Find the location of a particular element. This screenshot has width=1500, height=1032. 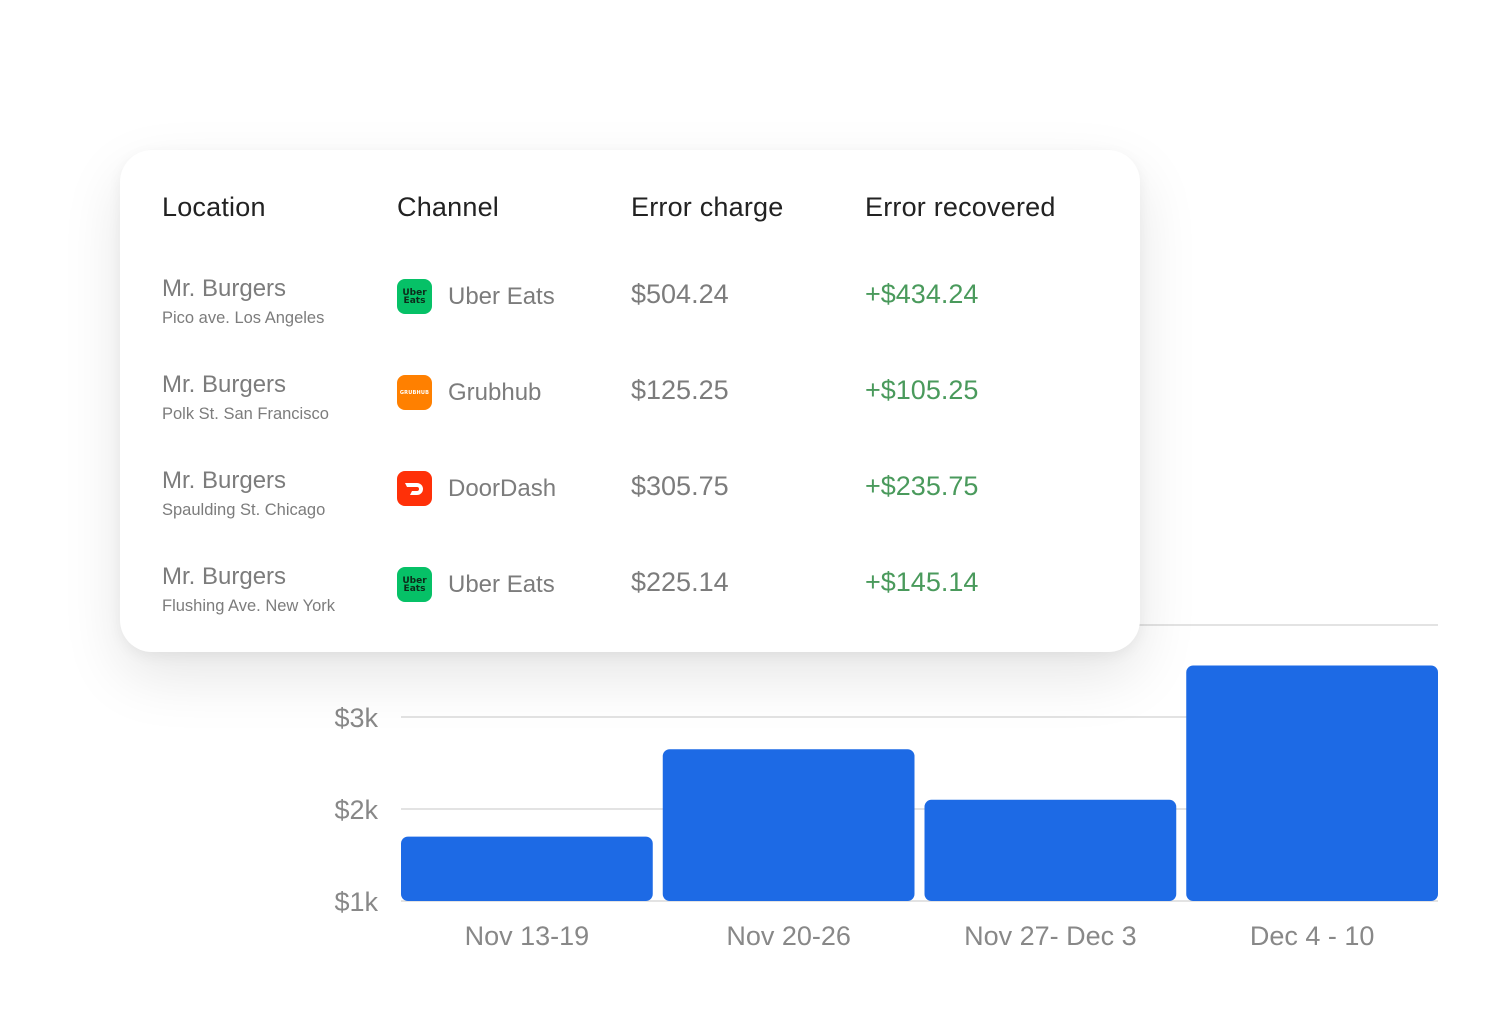

error-charge-value: $305.75 is located at coordinates (680, 486).